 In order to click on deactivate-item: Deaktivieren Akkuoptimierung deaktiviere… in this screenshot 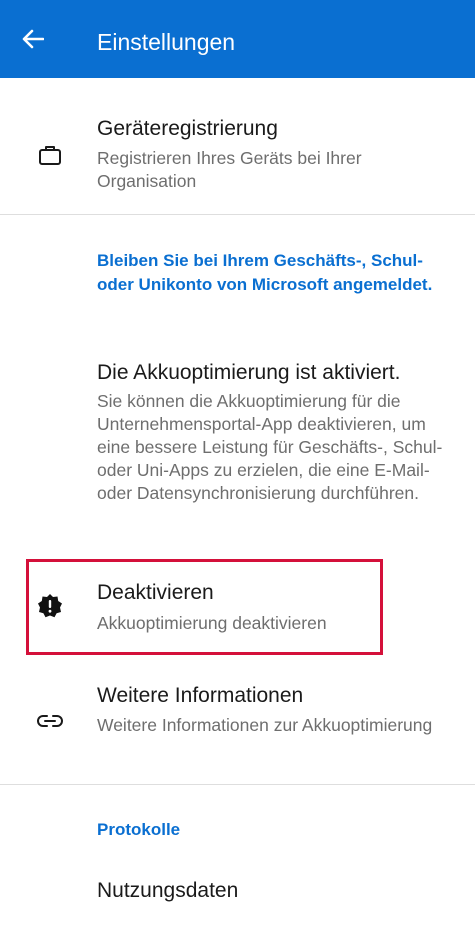, I will do `click(237, 607)`.